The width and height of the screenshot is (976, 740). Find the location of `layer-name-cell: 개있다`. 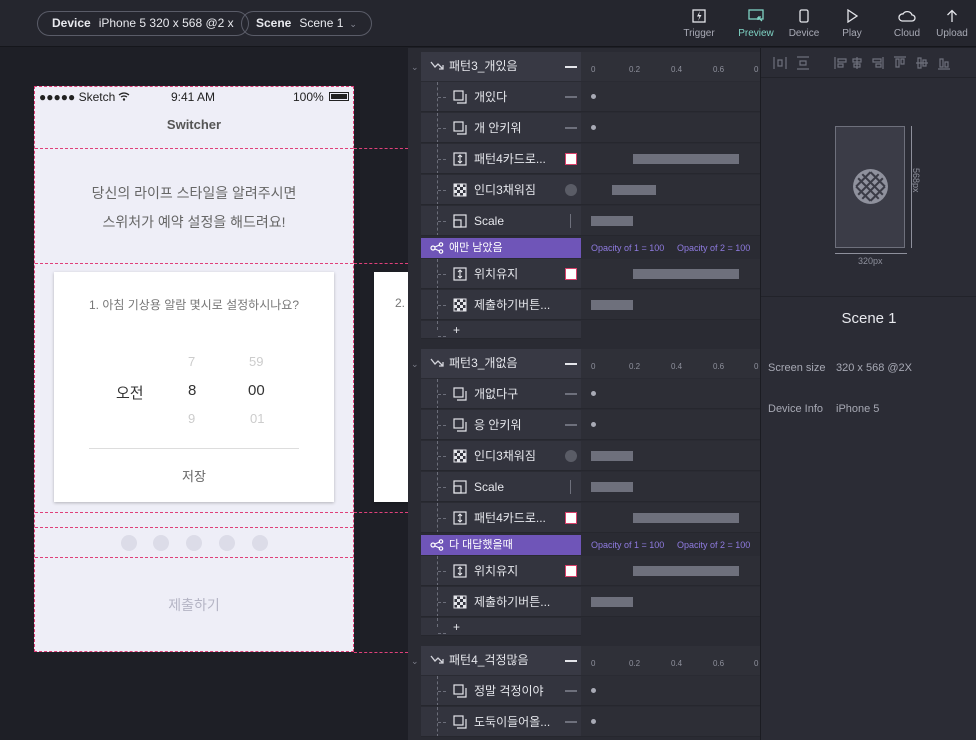

layer-name-cell: 개있다 is located at coordinates (501, 97).